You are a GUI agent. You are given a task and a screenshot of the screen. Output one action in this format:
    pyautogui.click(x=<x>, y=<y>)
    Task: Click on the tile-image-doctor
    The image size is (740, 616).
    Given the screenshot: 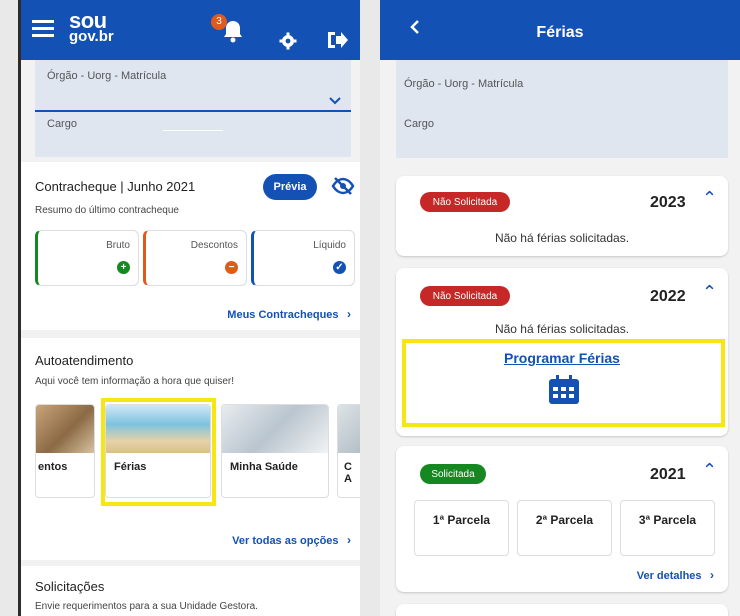 What is the action you would take?
    pyautogui.click(x=275, y=429)
    